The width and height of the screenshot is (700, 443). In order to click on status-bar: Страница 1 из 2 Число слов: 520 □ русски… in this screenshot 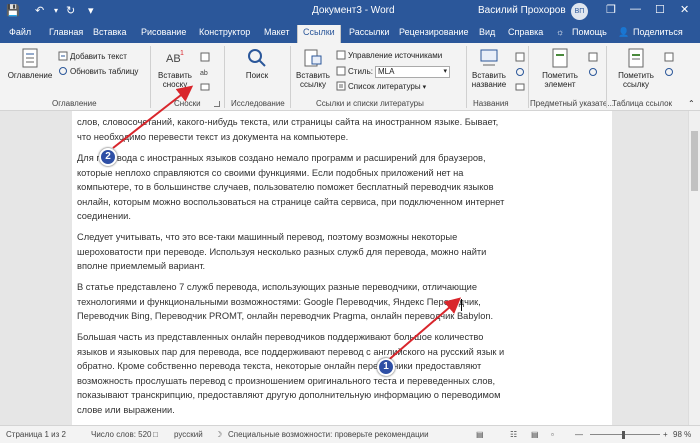, I will do `click(350, 434)`.